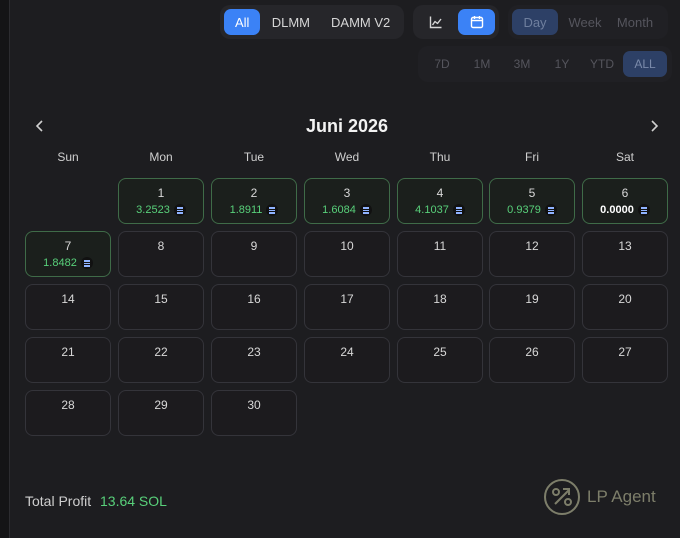 This screenshot has width=680, height=538. I want to click on calendar-day-cell: 14, so click(68, 307).